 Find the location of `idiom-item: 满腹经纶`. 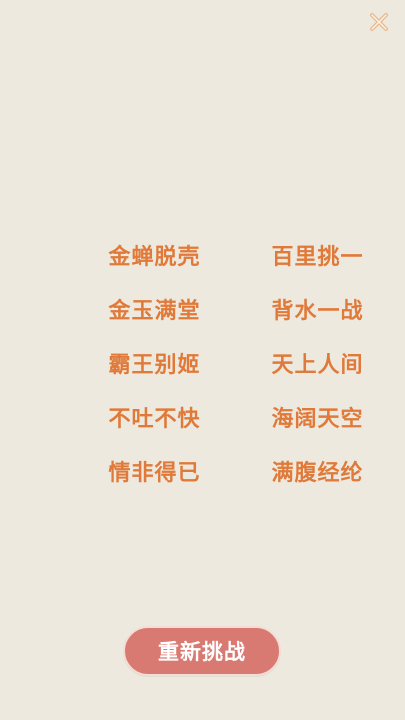

idiom-item: 满腹经纶 is located at coordinates (317, 473).